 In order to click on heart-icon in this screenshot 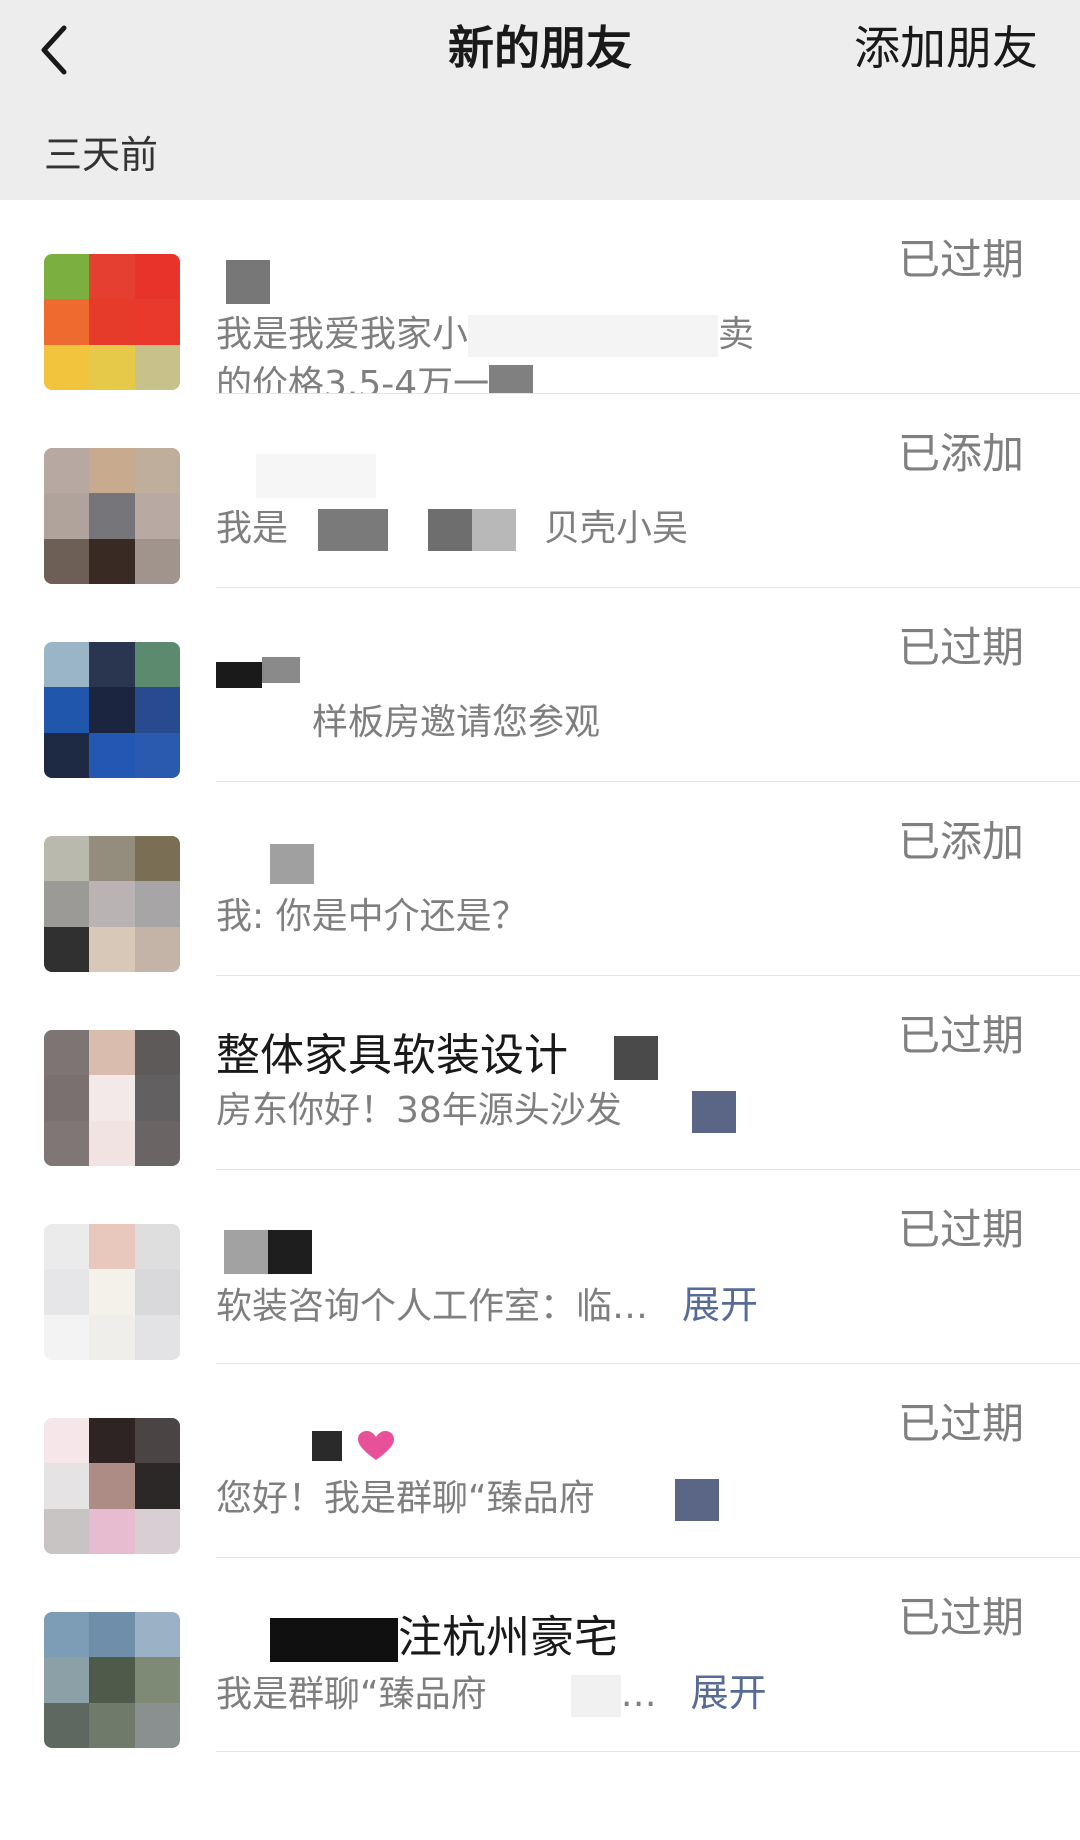, I will do `click(376, 1445)`.